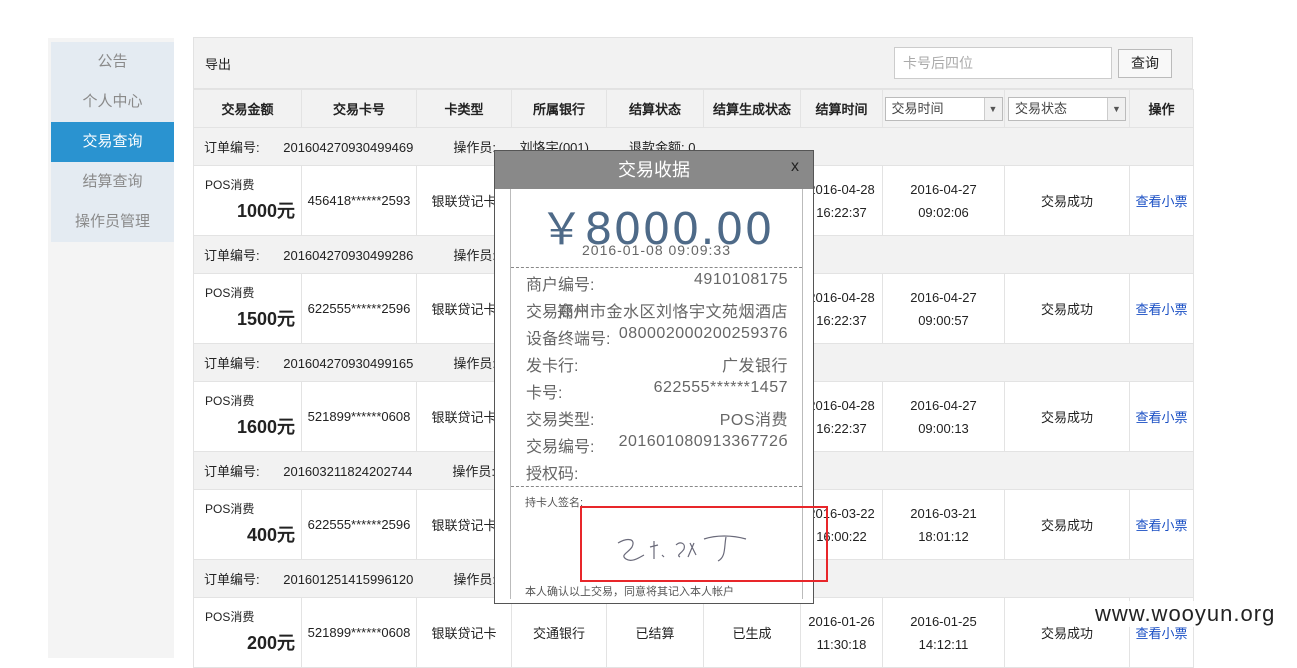 The width and height of the screenshot is (1297, 668). Describe the element at coordinates (348, 363) in the screenshot. I see `order-number-value: 201604270930499165` at that location.